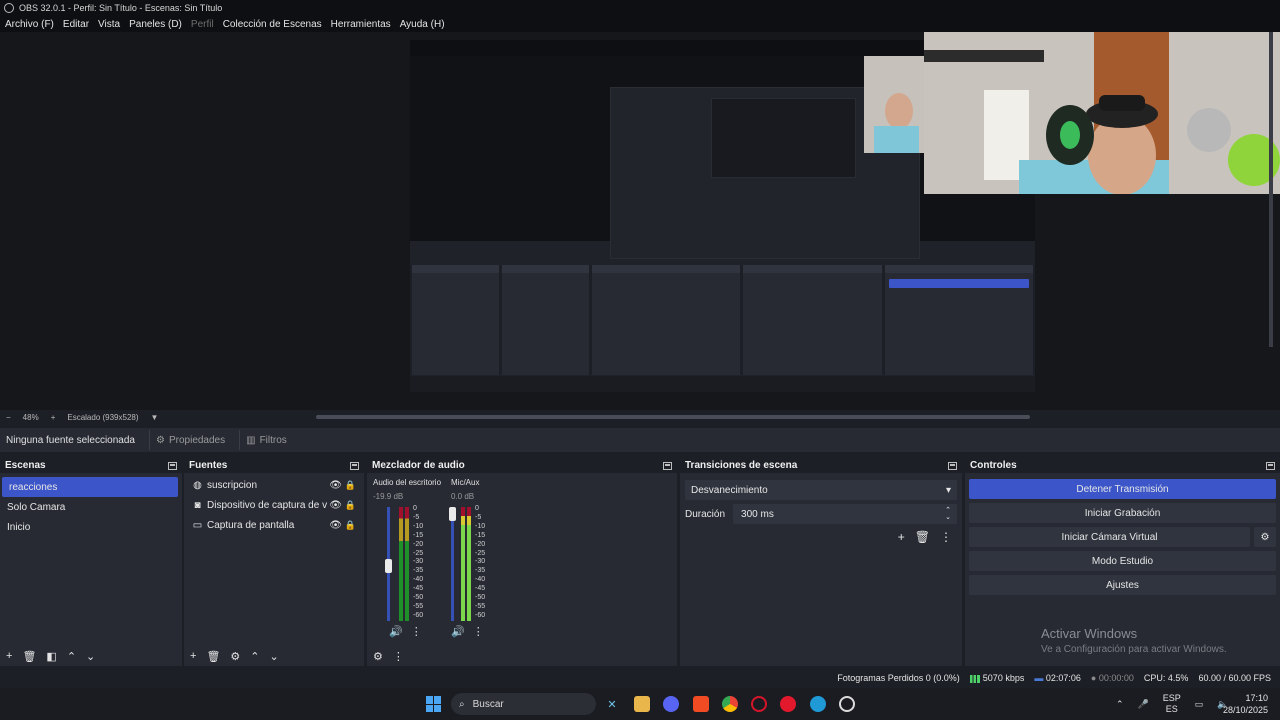  I want to click on chevron-up-icon: ⌃, so click(1120, 704).